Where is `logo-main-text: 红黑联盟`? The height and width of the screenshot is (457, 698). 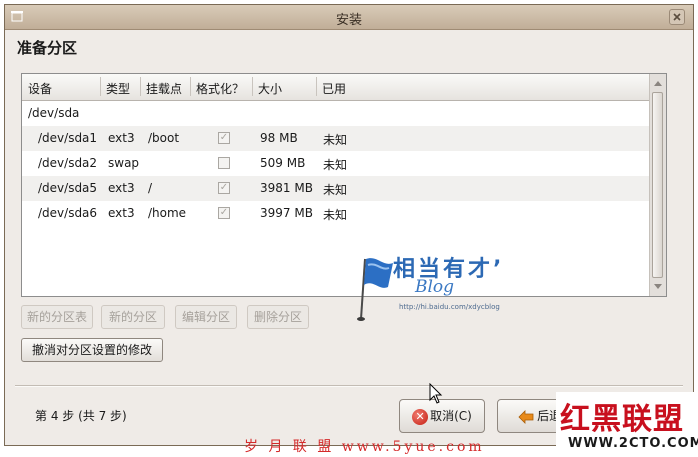
logo-main-text: 红黑联盟 is located at coordinates (622, 419).